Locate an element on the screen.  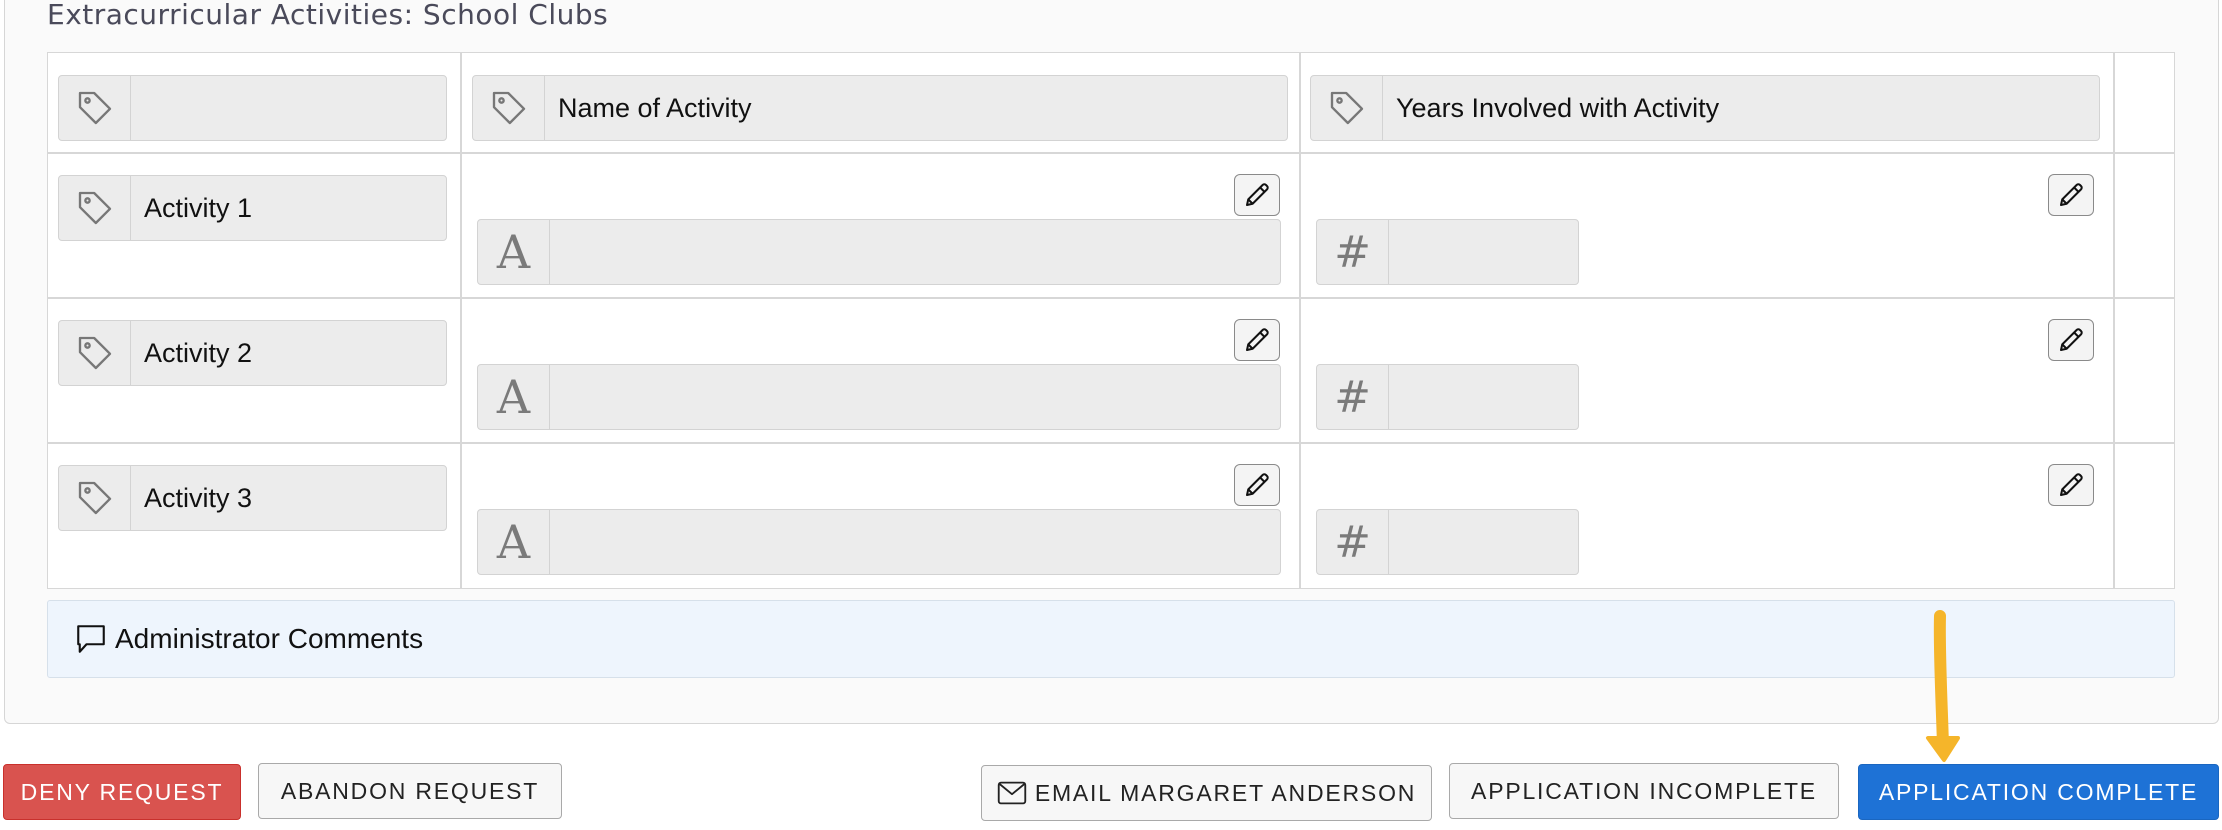
envelope-icon is located at coordinates (1012, 793).